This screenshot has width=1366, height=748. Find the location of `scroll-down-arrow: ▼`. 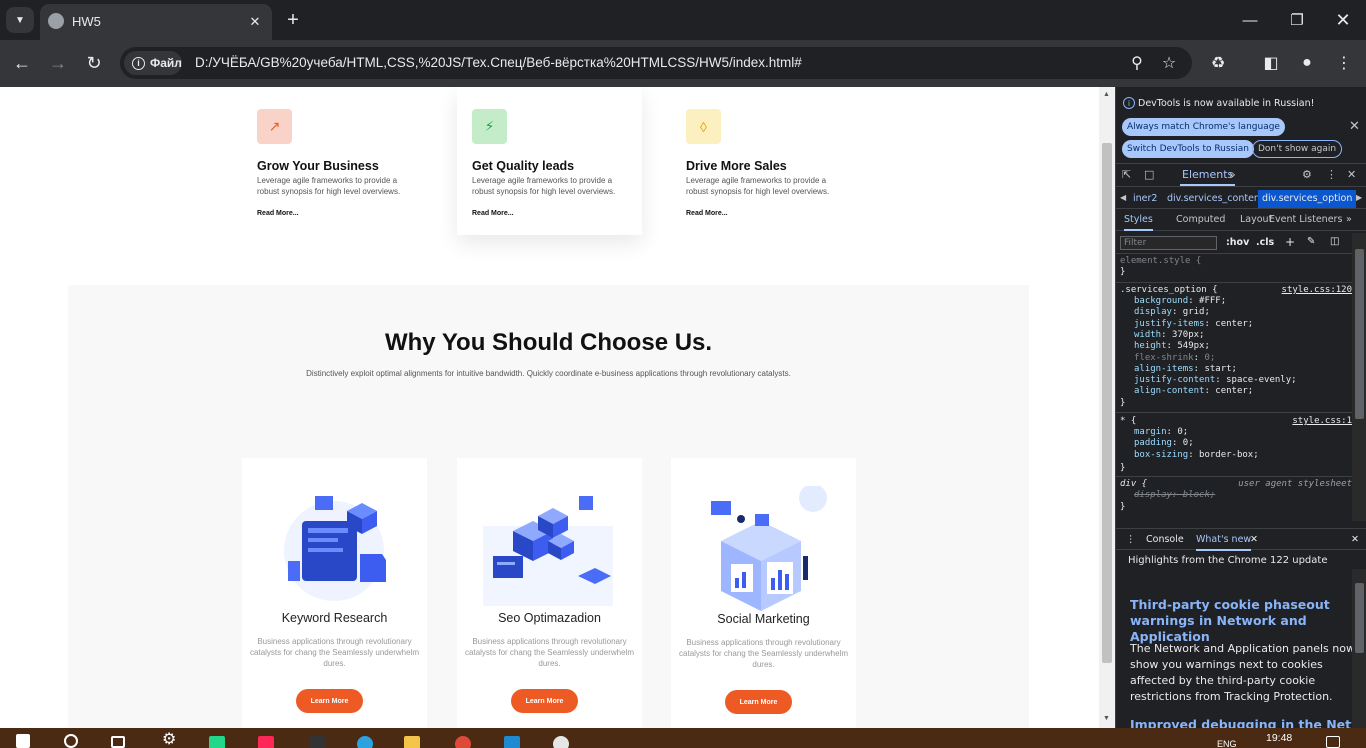

scroll-down-arrow: ▼ is located at coordinates (1106, 718).